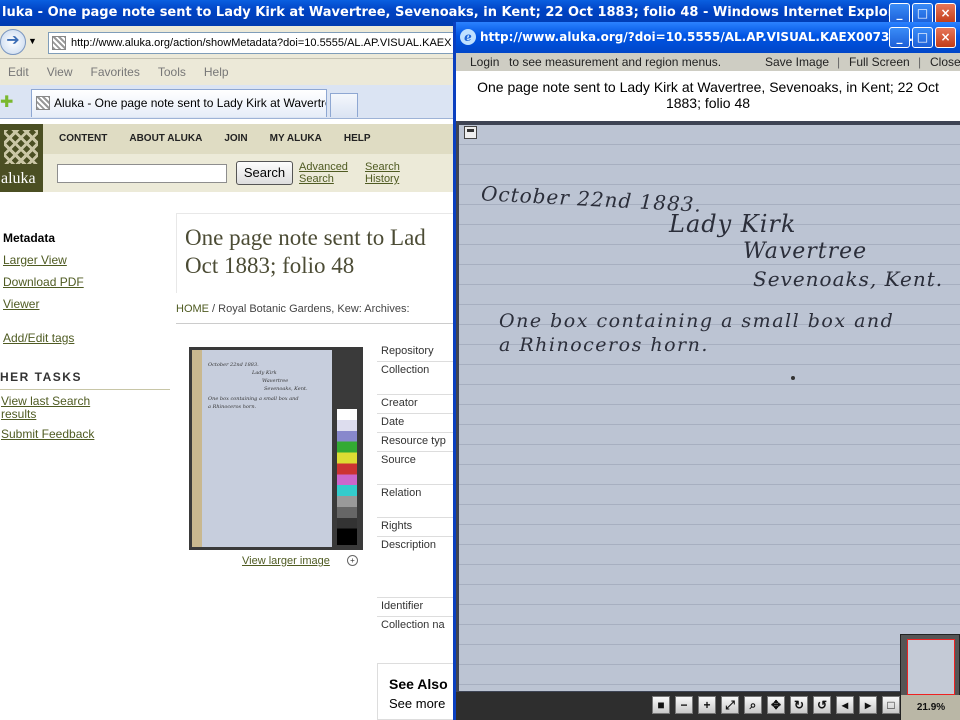 The height and width of the screenshot is (720, 960). Describe the element at coordinates (344, 105) in the screenshot. I see `new-tab-button` at that location.